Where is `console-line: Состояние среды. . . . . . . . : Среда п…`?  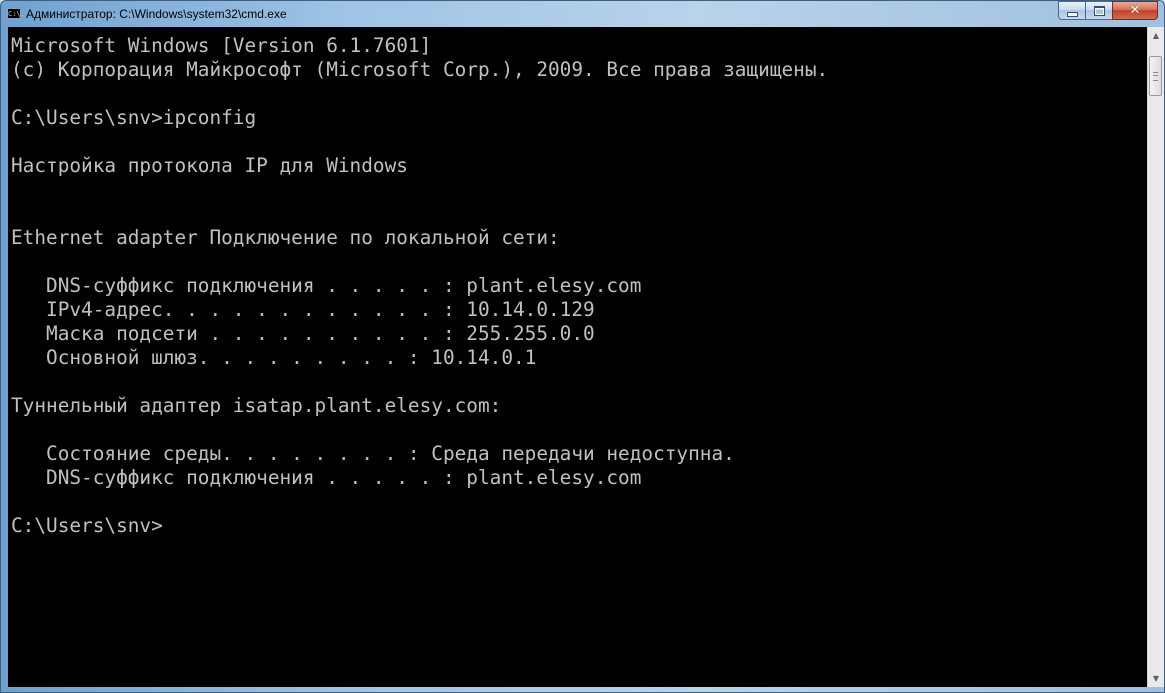
console-line: Состояние среды. . . . . . . . : Среда п… is located at coordinates (373, 453).